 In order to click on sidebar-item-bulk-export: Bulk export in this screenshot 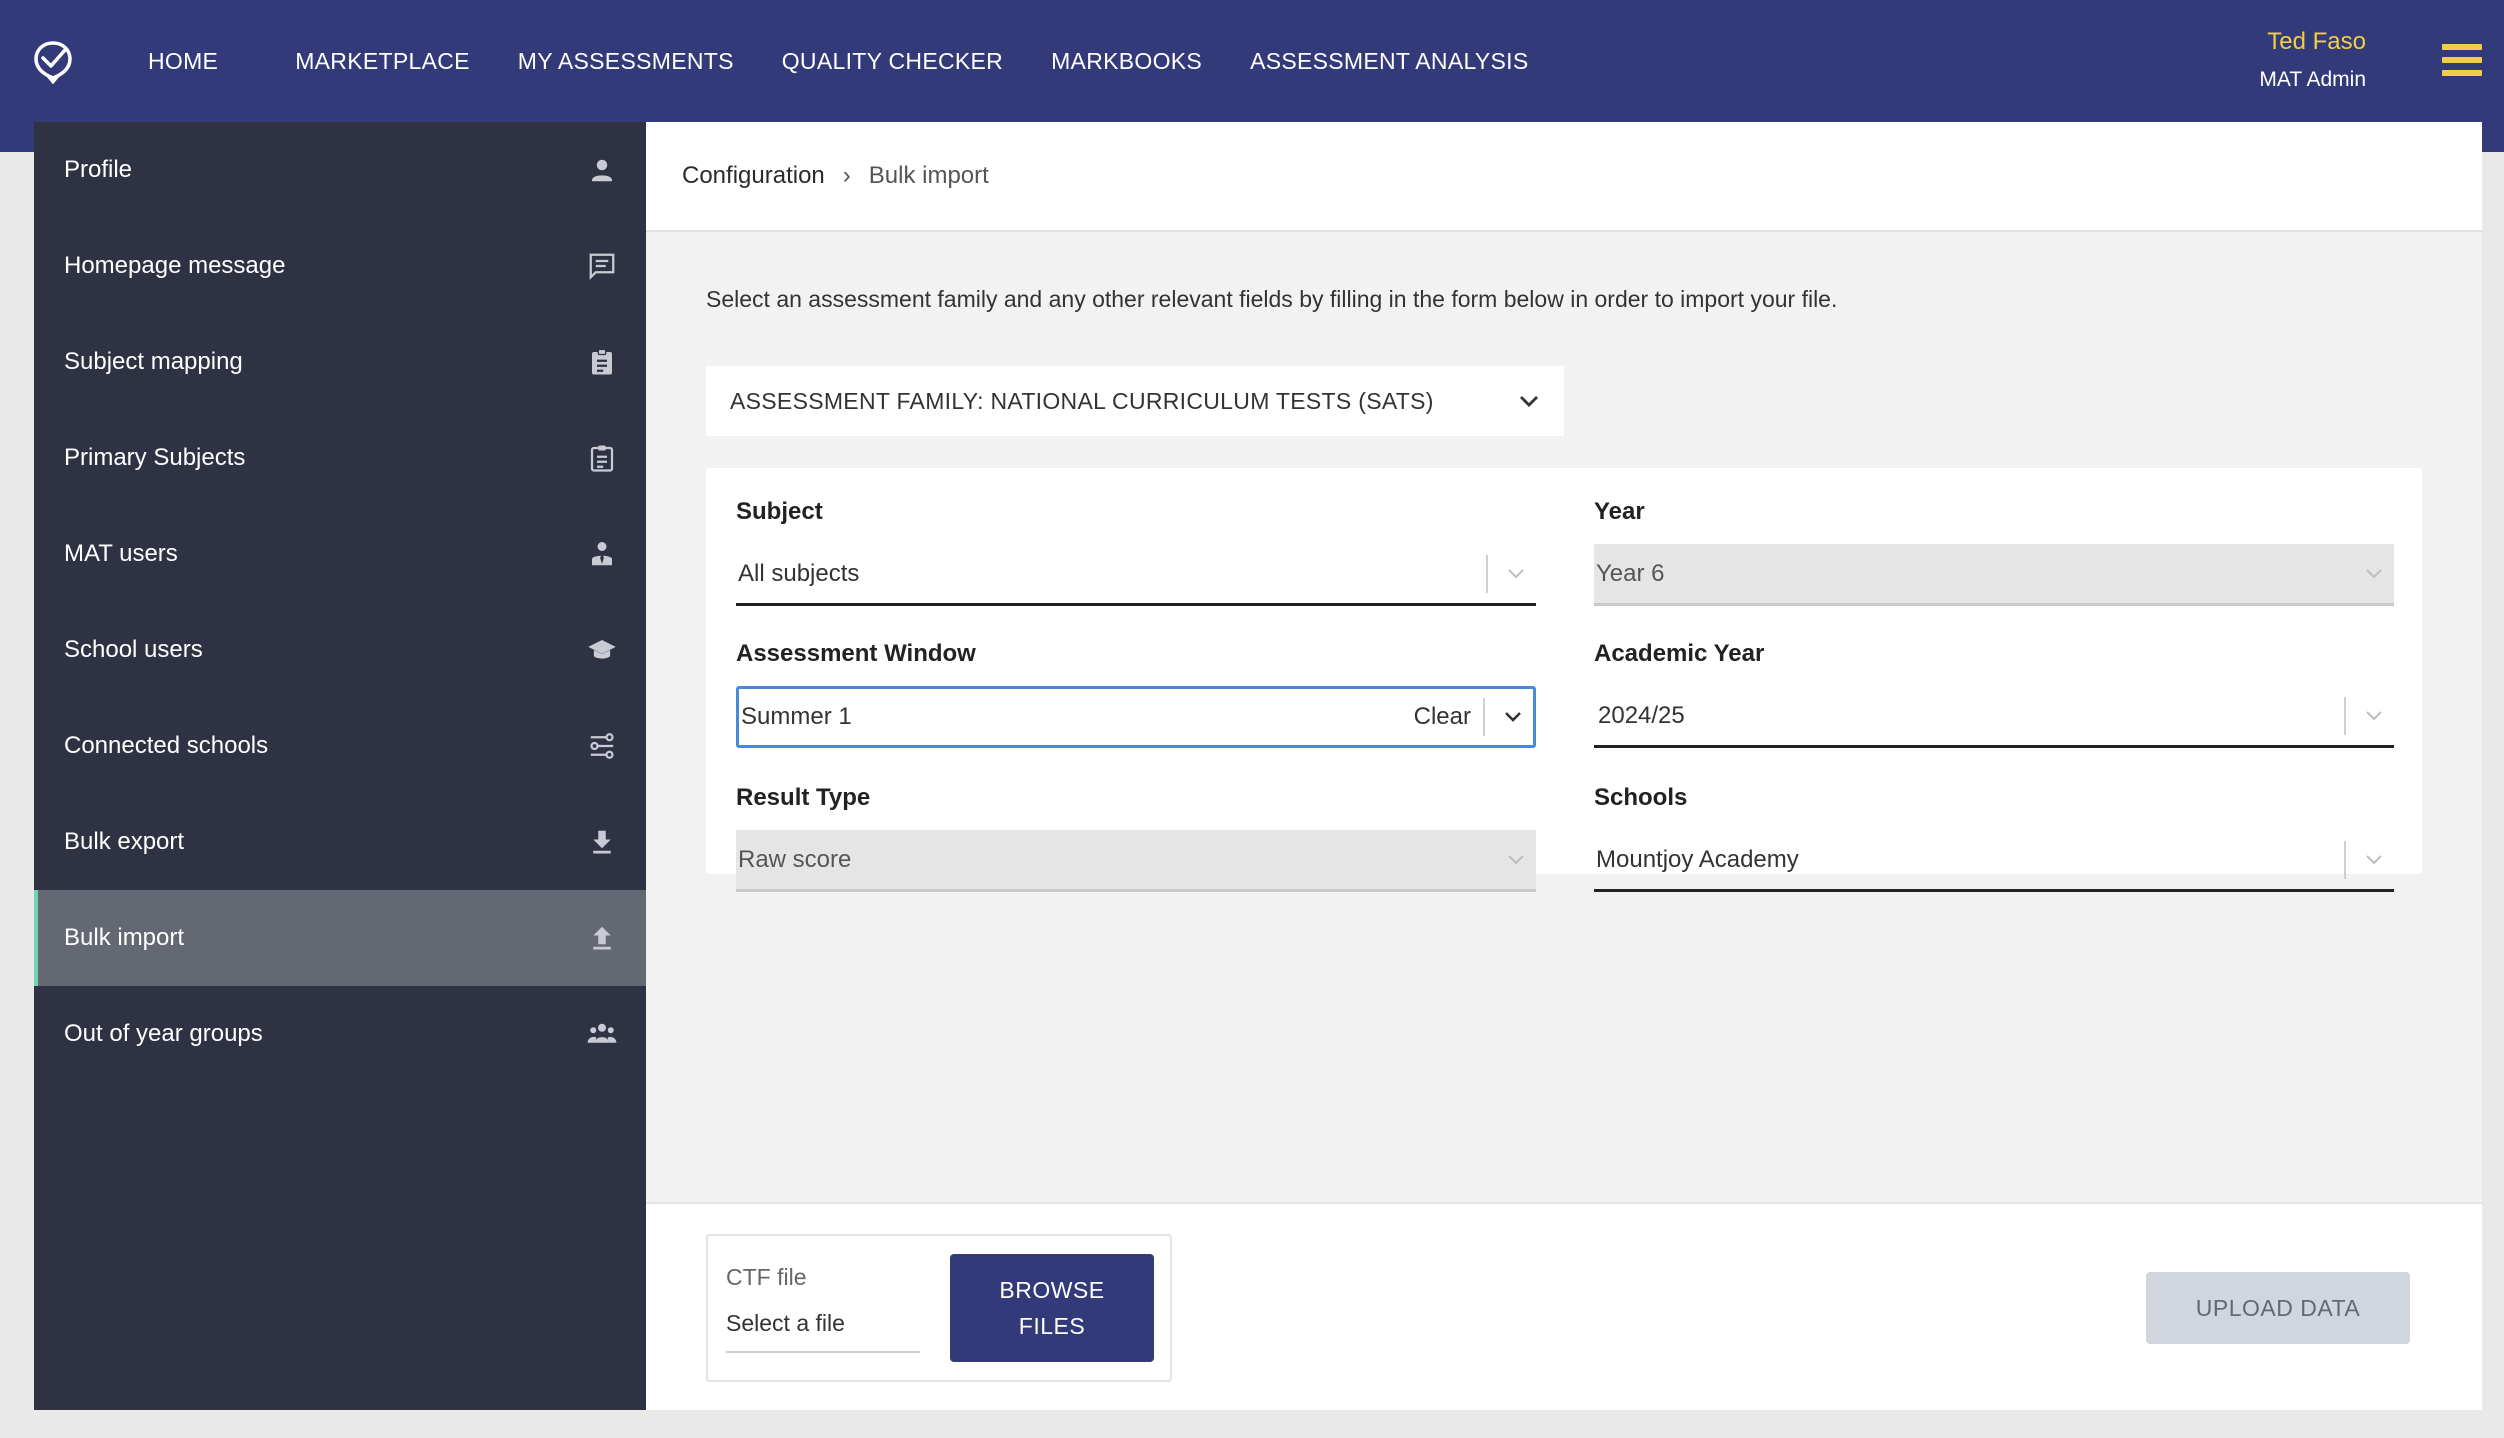, I will do `click(340, 842)`.